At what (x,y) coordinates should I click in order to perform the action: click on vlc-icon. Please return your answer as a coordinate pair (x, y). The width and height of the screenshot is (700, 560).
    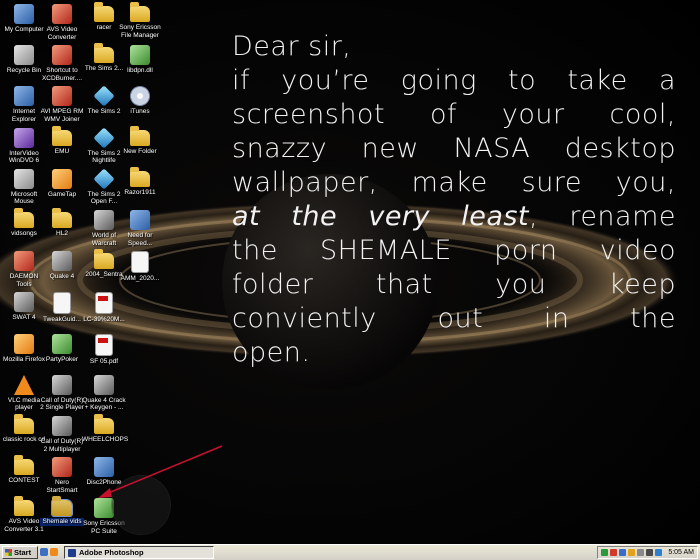
    Looking at the image, I should click on (24, 384).